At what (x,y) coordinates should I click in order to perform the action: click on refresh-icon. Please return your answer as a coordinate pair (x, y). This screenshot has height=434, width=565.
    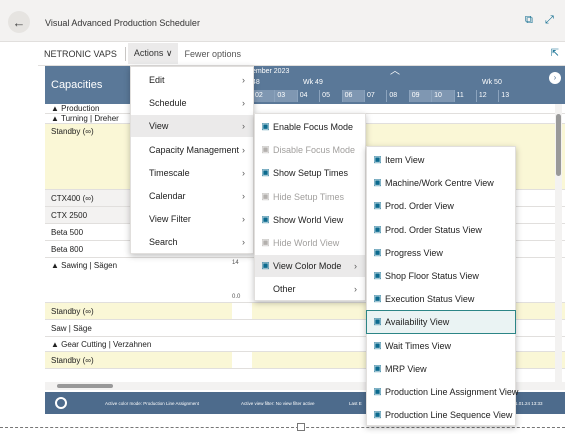
    Looking at the image, I should click on (61, 403).